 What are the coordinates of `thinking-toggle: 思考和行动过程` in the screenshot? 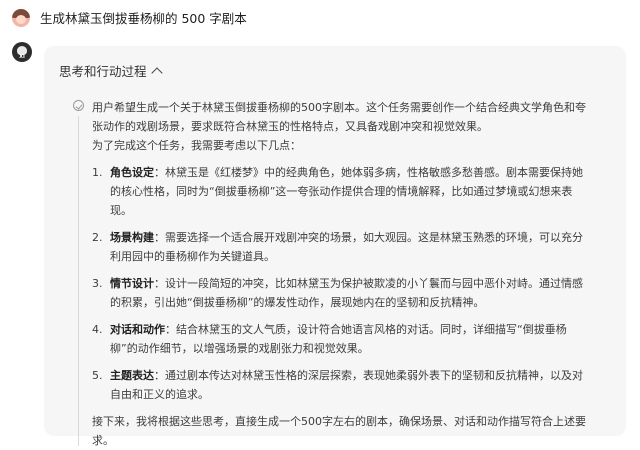 It's located at (111, 70).